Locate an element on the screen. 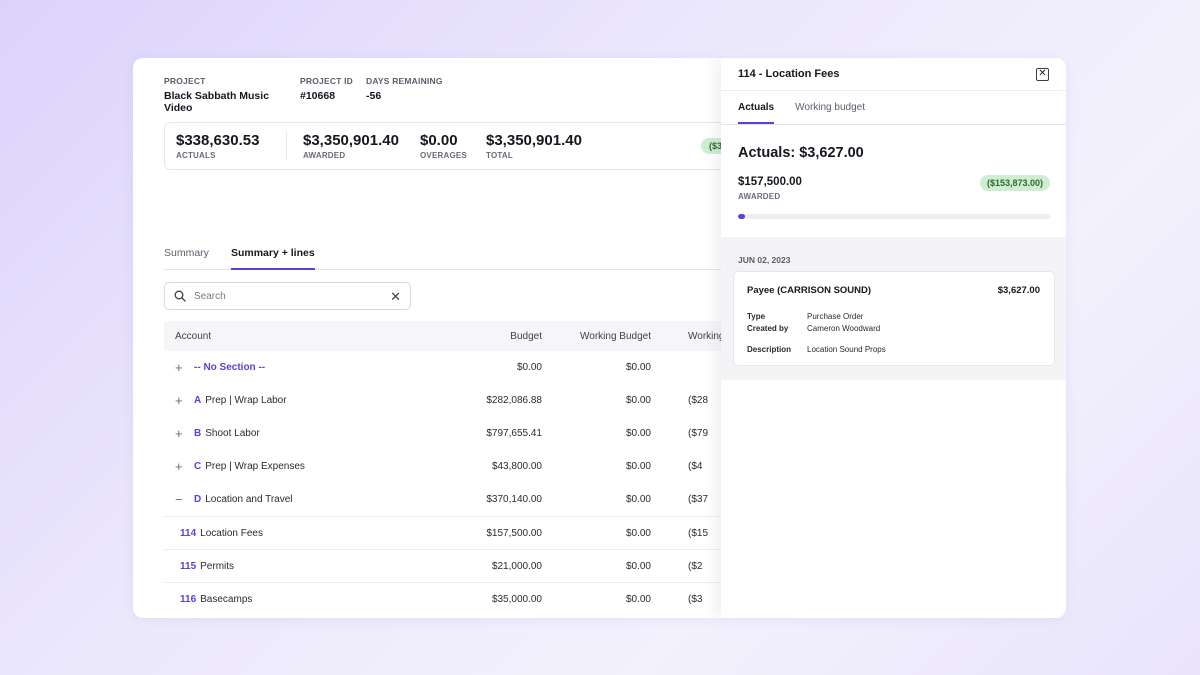 The height and width of the screenshot is (675, 1200). budget-cell: $0.00 is located at coordinates (529, 367).